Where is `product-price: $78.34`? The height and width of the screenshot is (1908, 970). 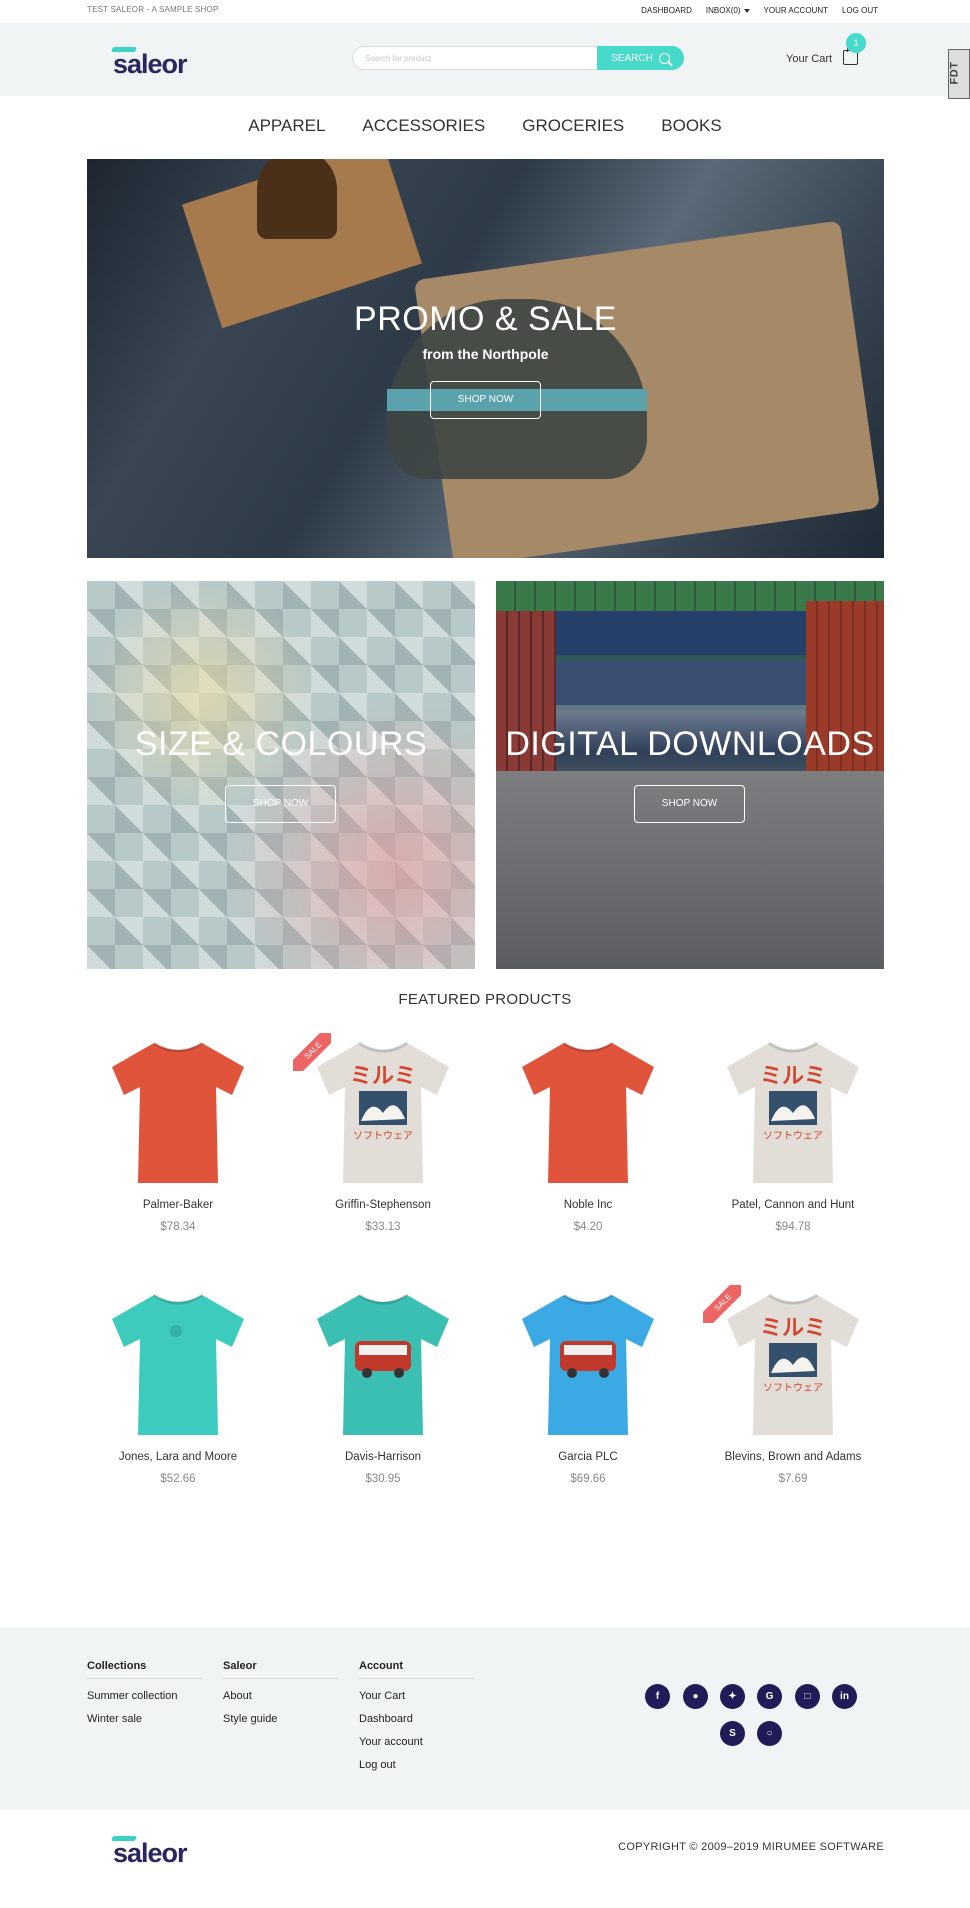
product-price: $78.34 is located at coordinates (178, 1227).